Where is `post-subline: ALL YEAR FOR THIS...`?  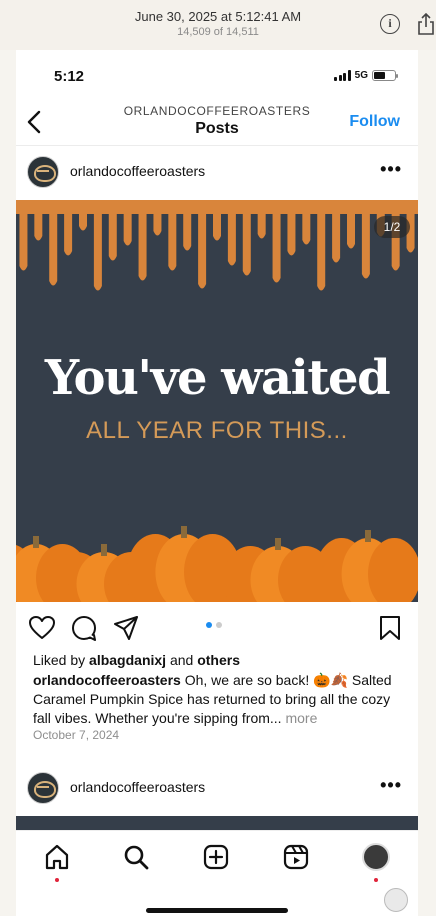
post-subline: ALL YEAR FOR THIS... is located at coordinates (217, 430).